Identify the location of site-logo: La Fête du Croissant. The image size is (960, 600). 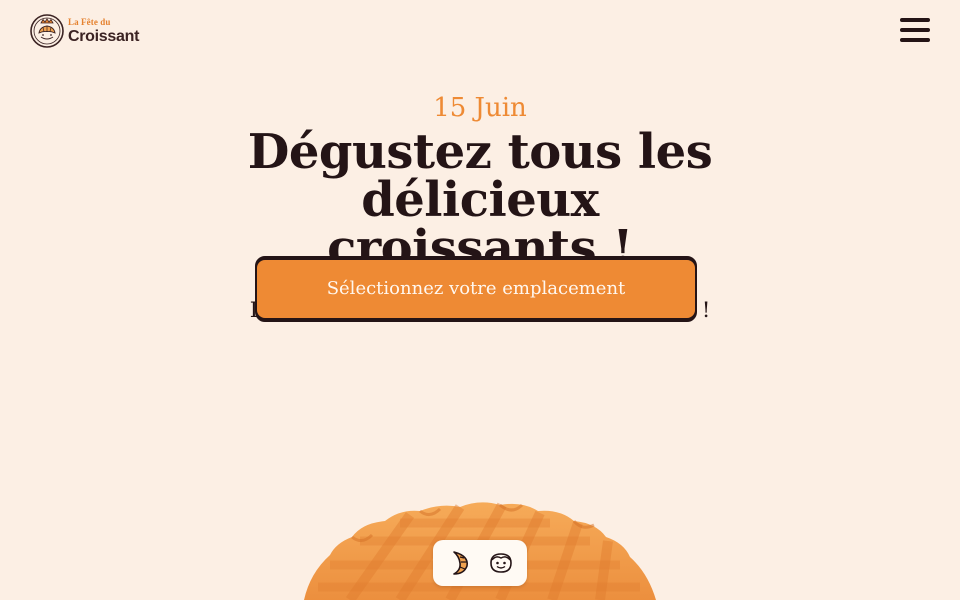
(84, 31).